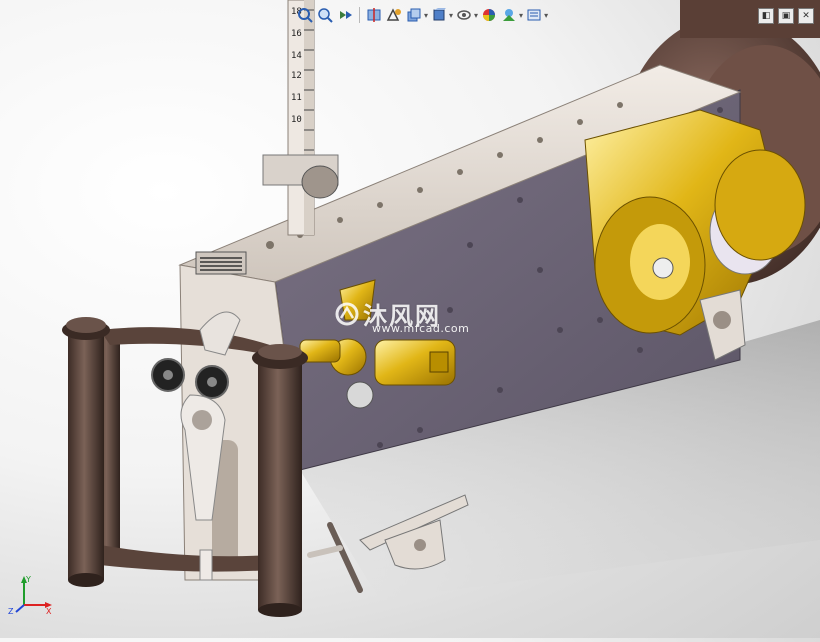 This screenshot has width=820, height=642. I want to click on previous-view-icon, so click(346, 15).